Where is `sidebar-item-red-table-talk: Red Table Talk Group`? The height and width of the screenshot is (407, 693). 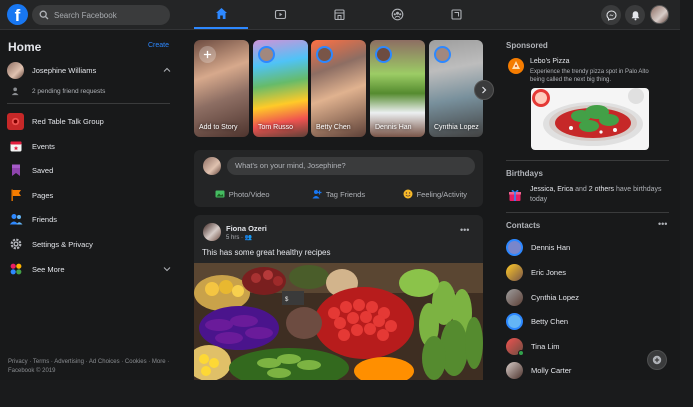
sidebar-item-red-table-talk: Red Table Talk Group is located at coordinates (91, 121).